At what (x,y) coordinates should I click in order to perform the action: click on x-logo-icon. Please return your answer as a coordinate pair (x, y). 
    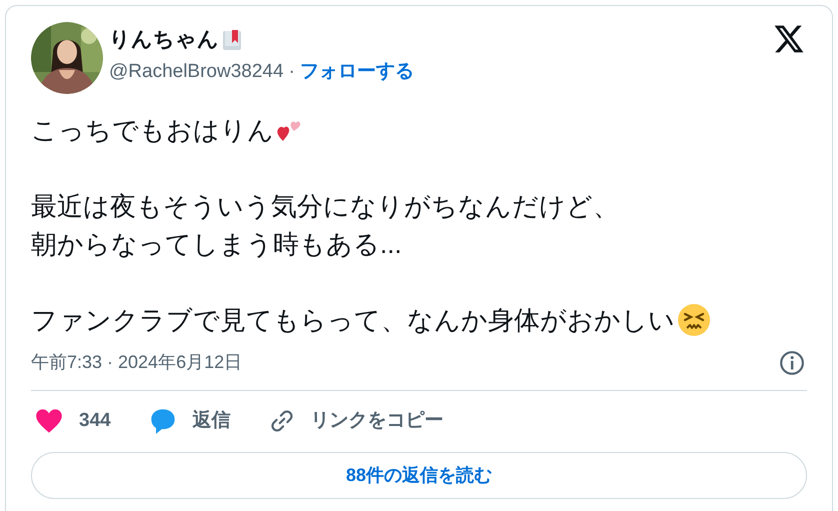
    Looking at the image, I should click on (789, 39).